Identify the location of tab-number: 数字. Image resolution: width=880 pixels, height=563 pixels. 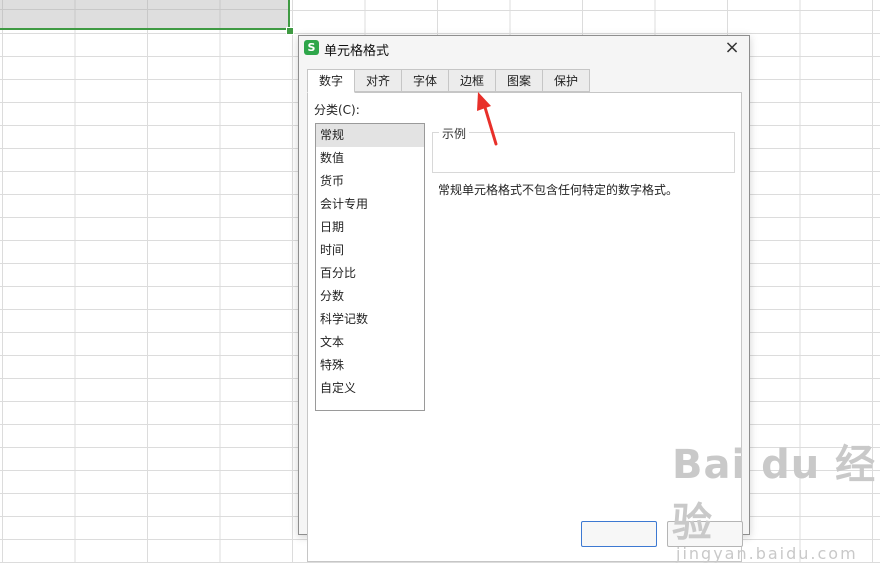
(331, 81).